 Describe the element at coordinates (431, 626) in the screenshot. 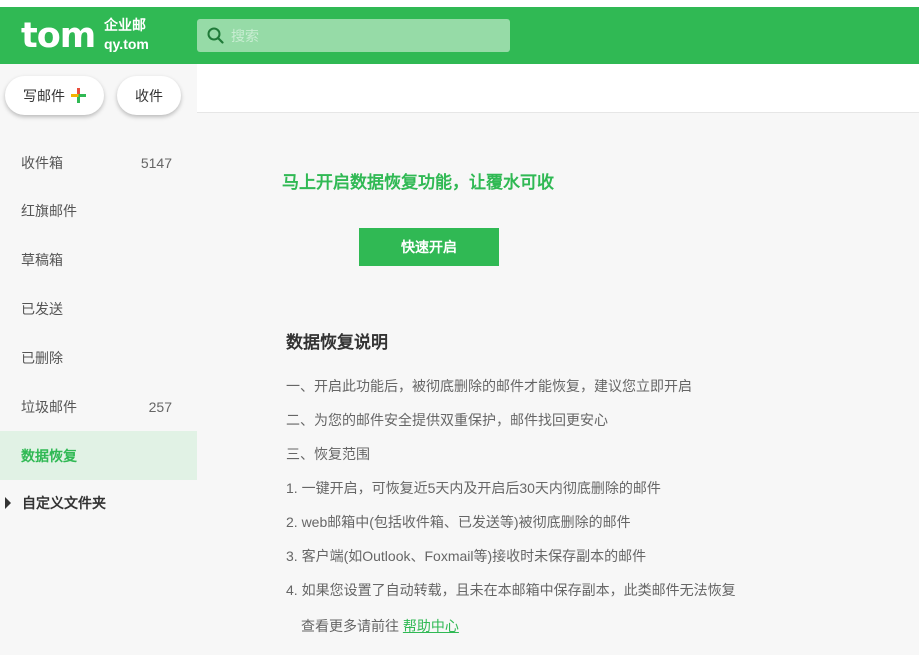

I see `help-center-link: 帮助中心` at that location.